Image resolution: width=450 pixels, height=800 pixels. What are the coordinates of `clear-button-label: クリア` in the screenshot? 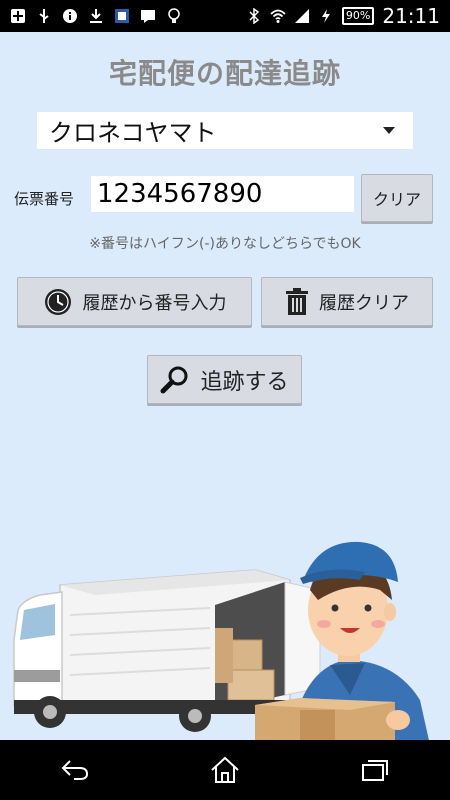 It's located at (396, 199).